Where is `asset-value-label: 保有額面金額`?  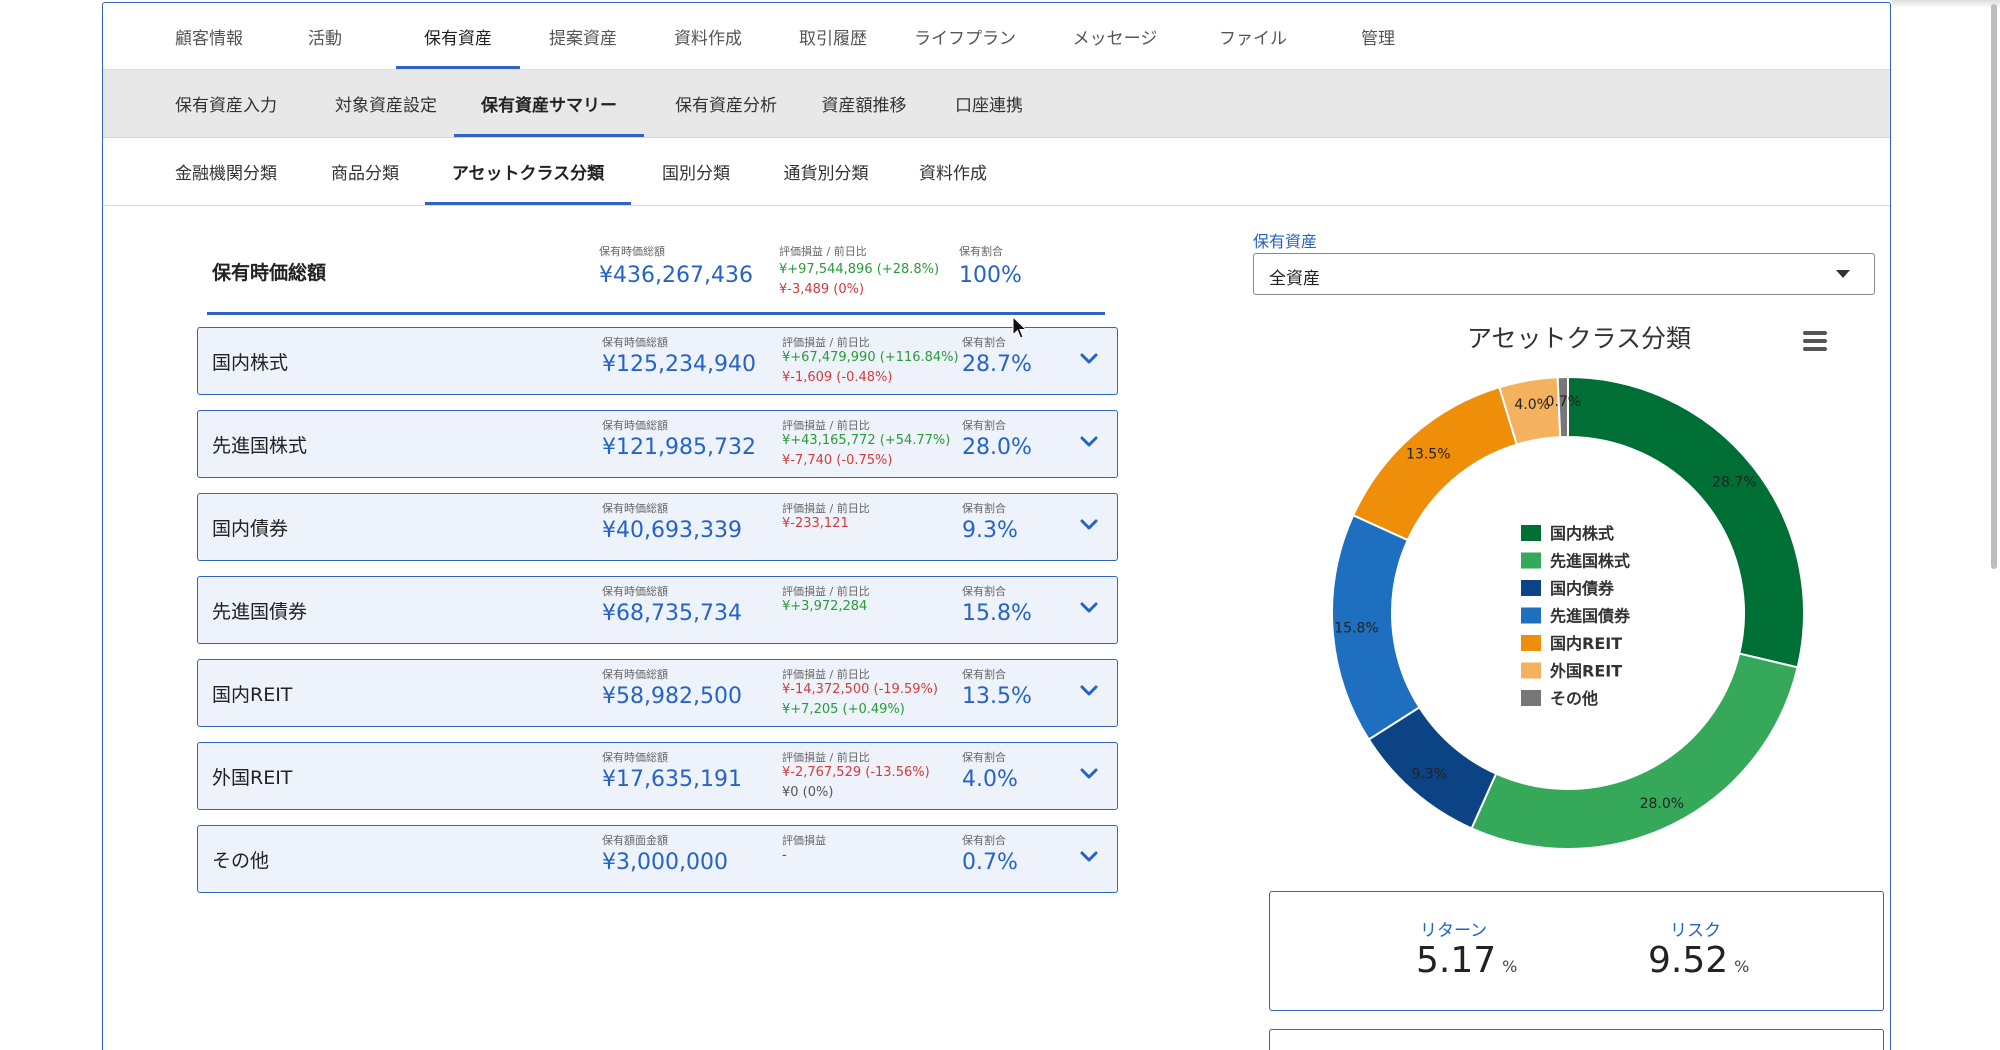 asset-value-label: 保有額面金額 is located at coordinates (635, 840).